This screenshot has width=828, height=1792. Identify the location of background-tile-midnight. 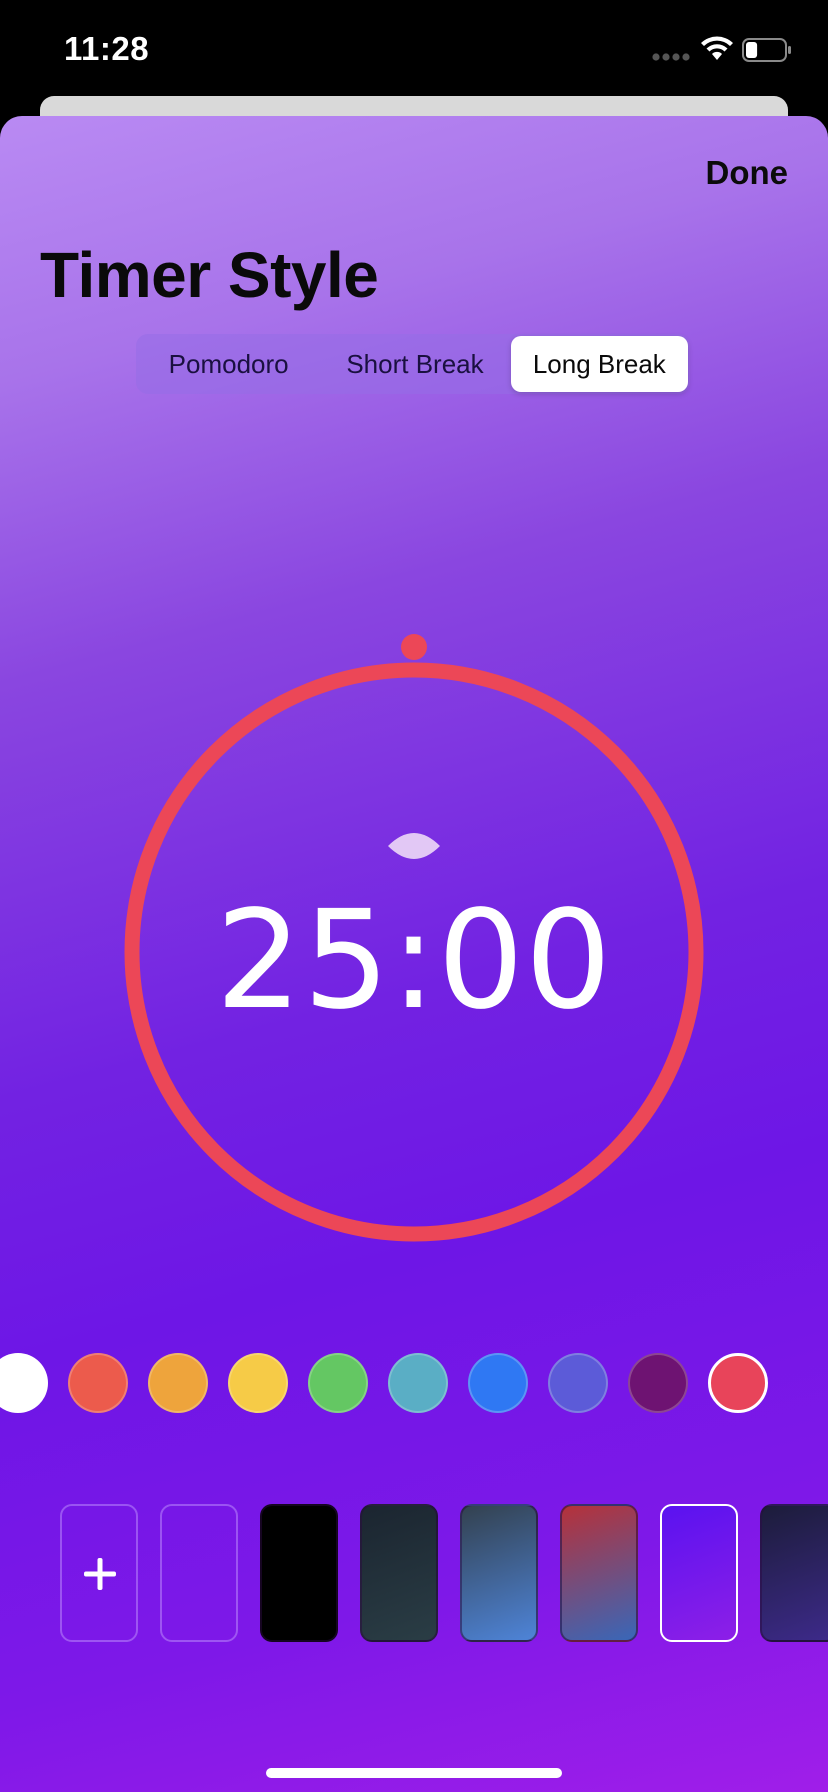
(794, 1573).